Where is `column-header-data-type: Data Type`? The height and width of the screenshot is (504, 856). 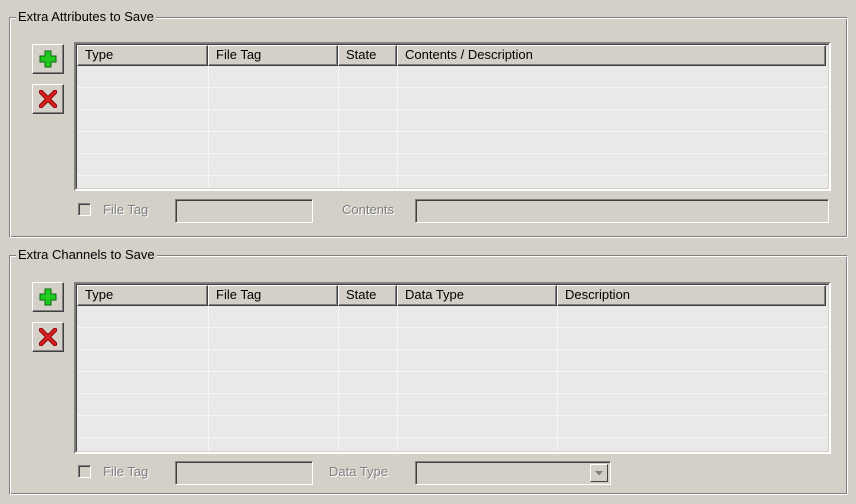 column-header-data-type: Data Type is located at coordinates (477, 295).